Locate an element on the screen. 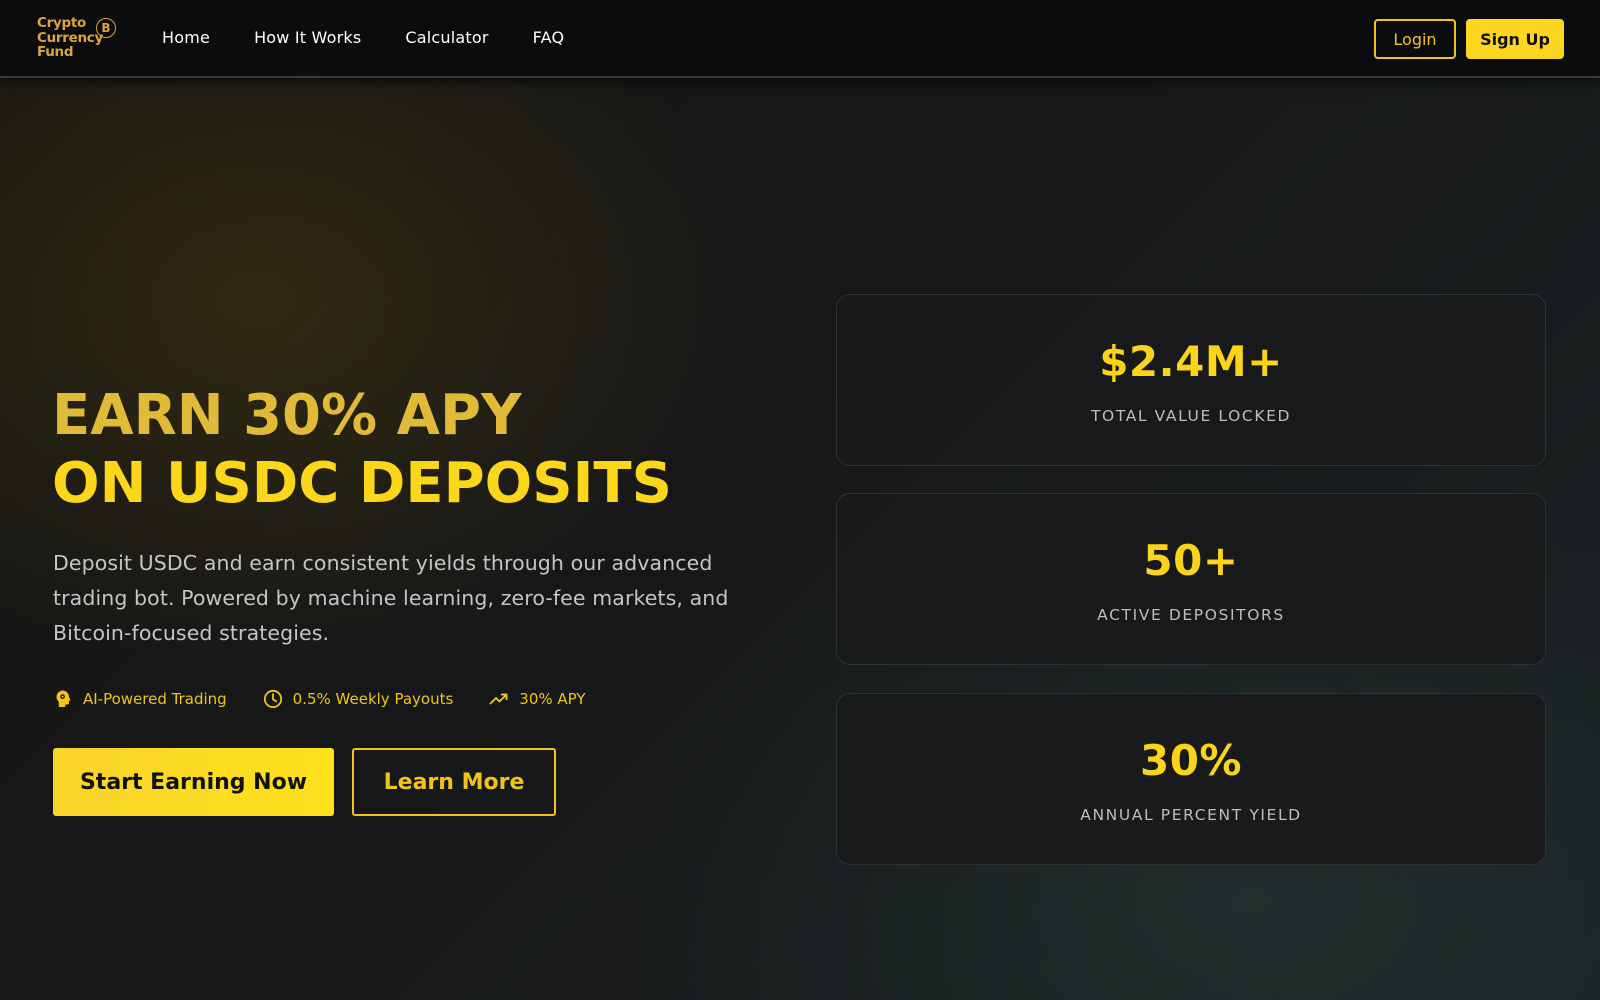 This screenshot has height=1000, width=1600. stat-card-depositors: 50+ ACTIVE DEPOSITORS is located at coordinates (1191, 579).